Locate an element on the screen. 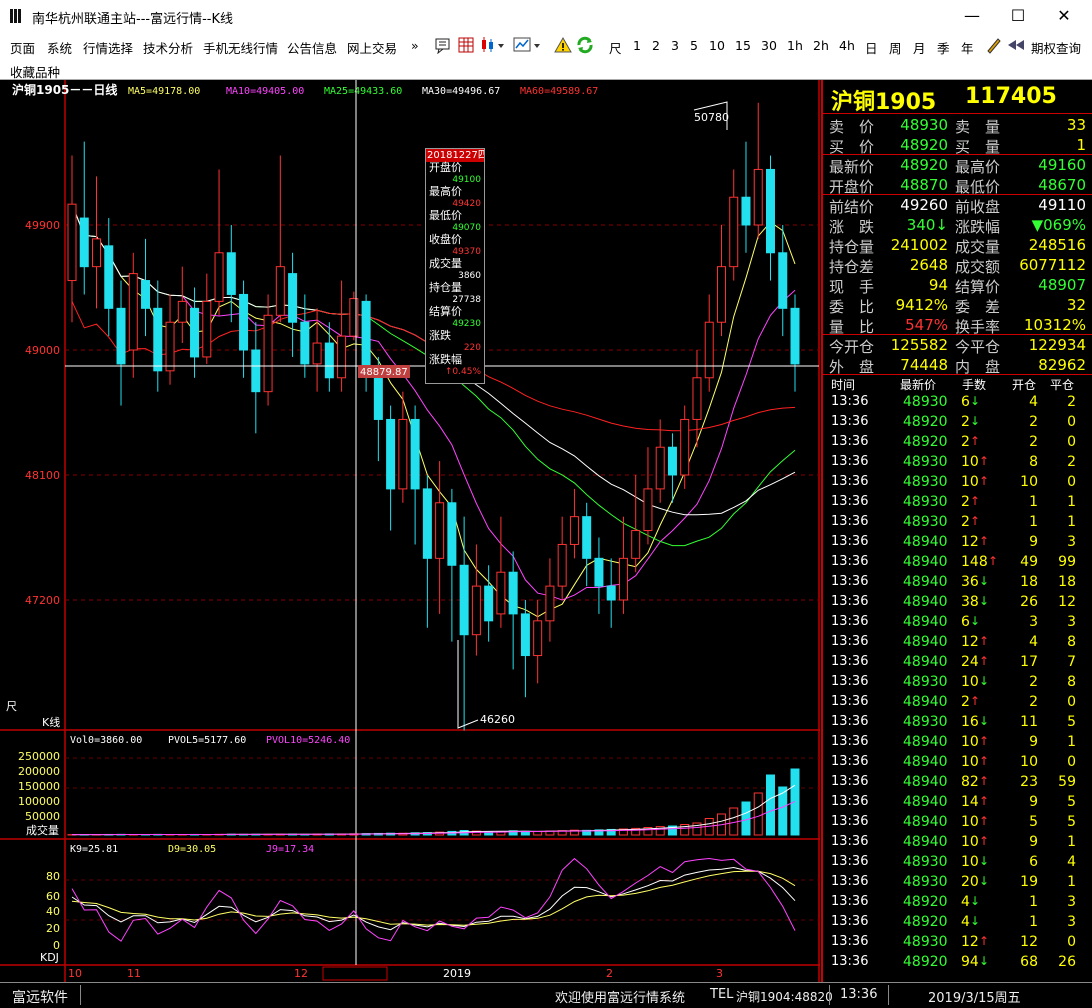 The image size is (1092, 1008). favorites-label: 收藏品种 is located at coordinates (35, 71).